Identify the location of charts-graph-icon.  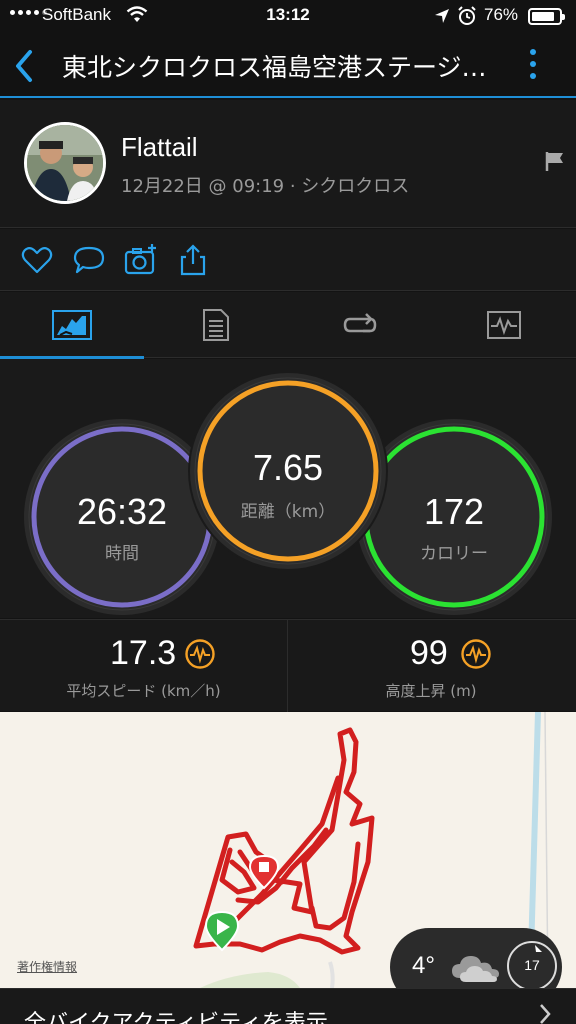
(504, 325).